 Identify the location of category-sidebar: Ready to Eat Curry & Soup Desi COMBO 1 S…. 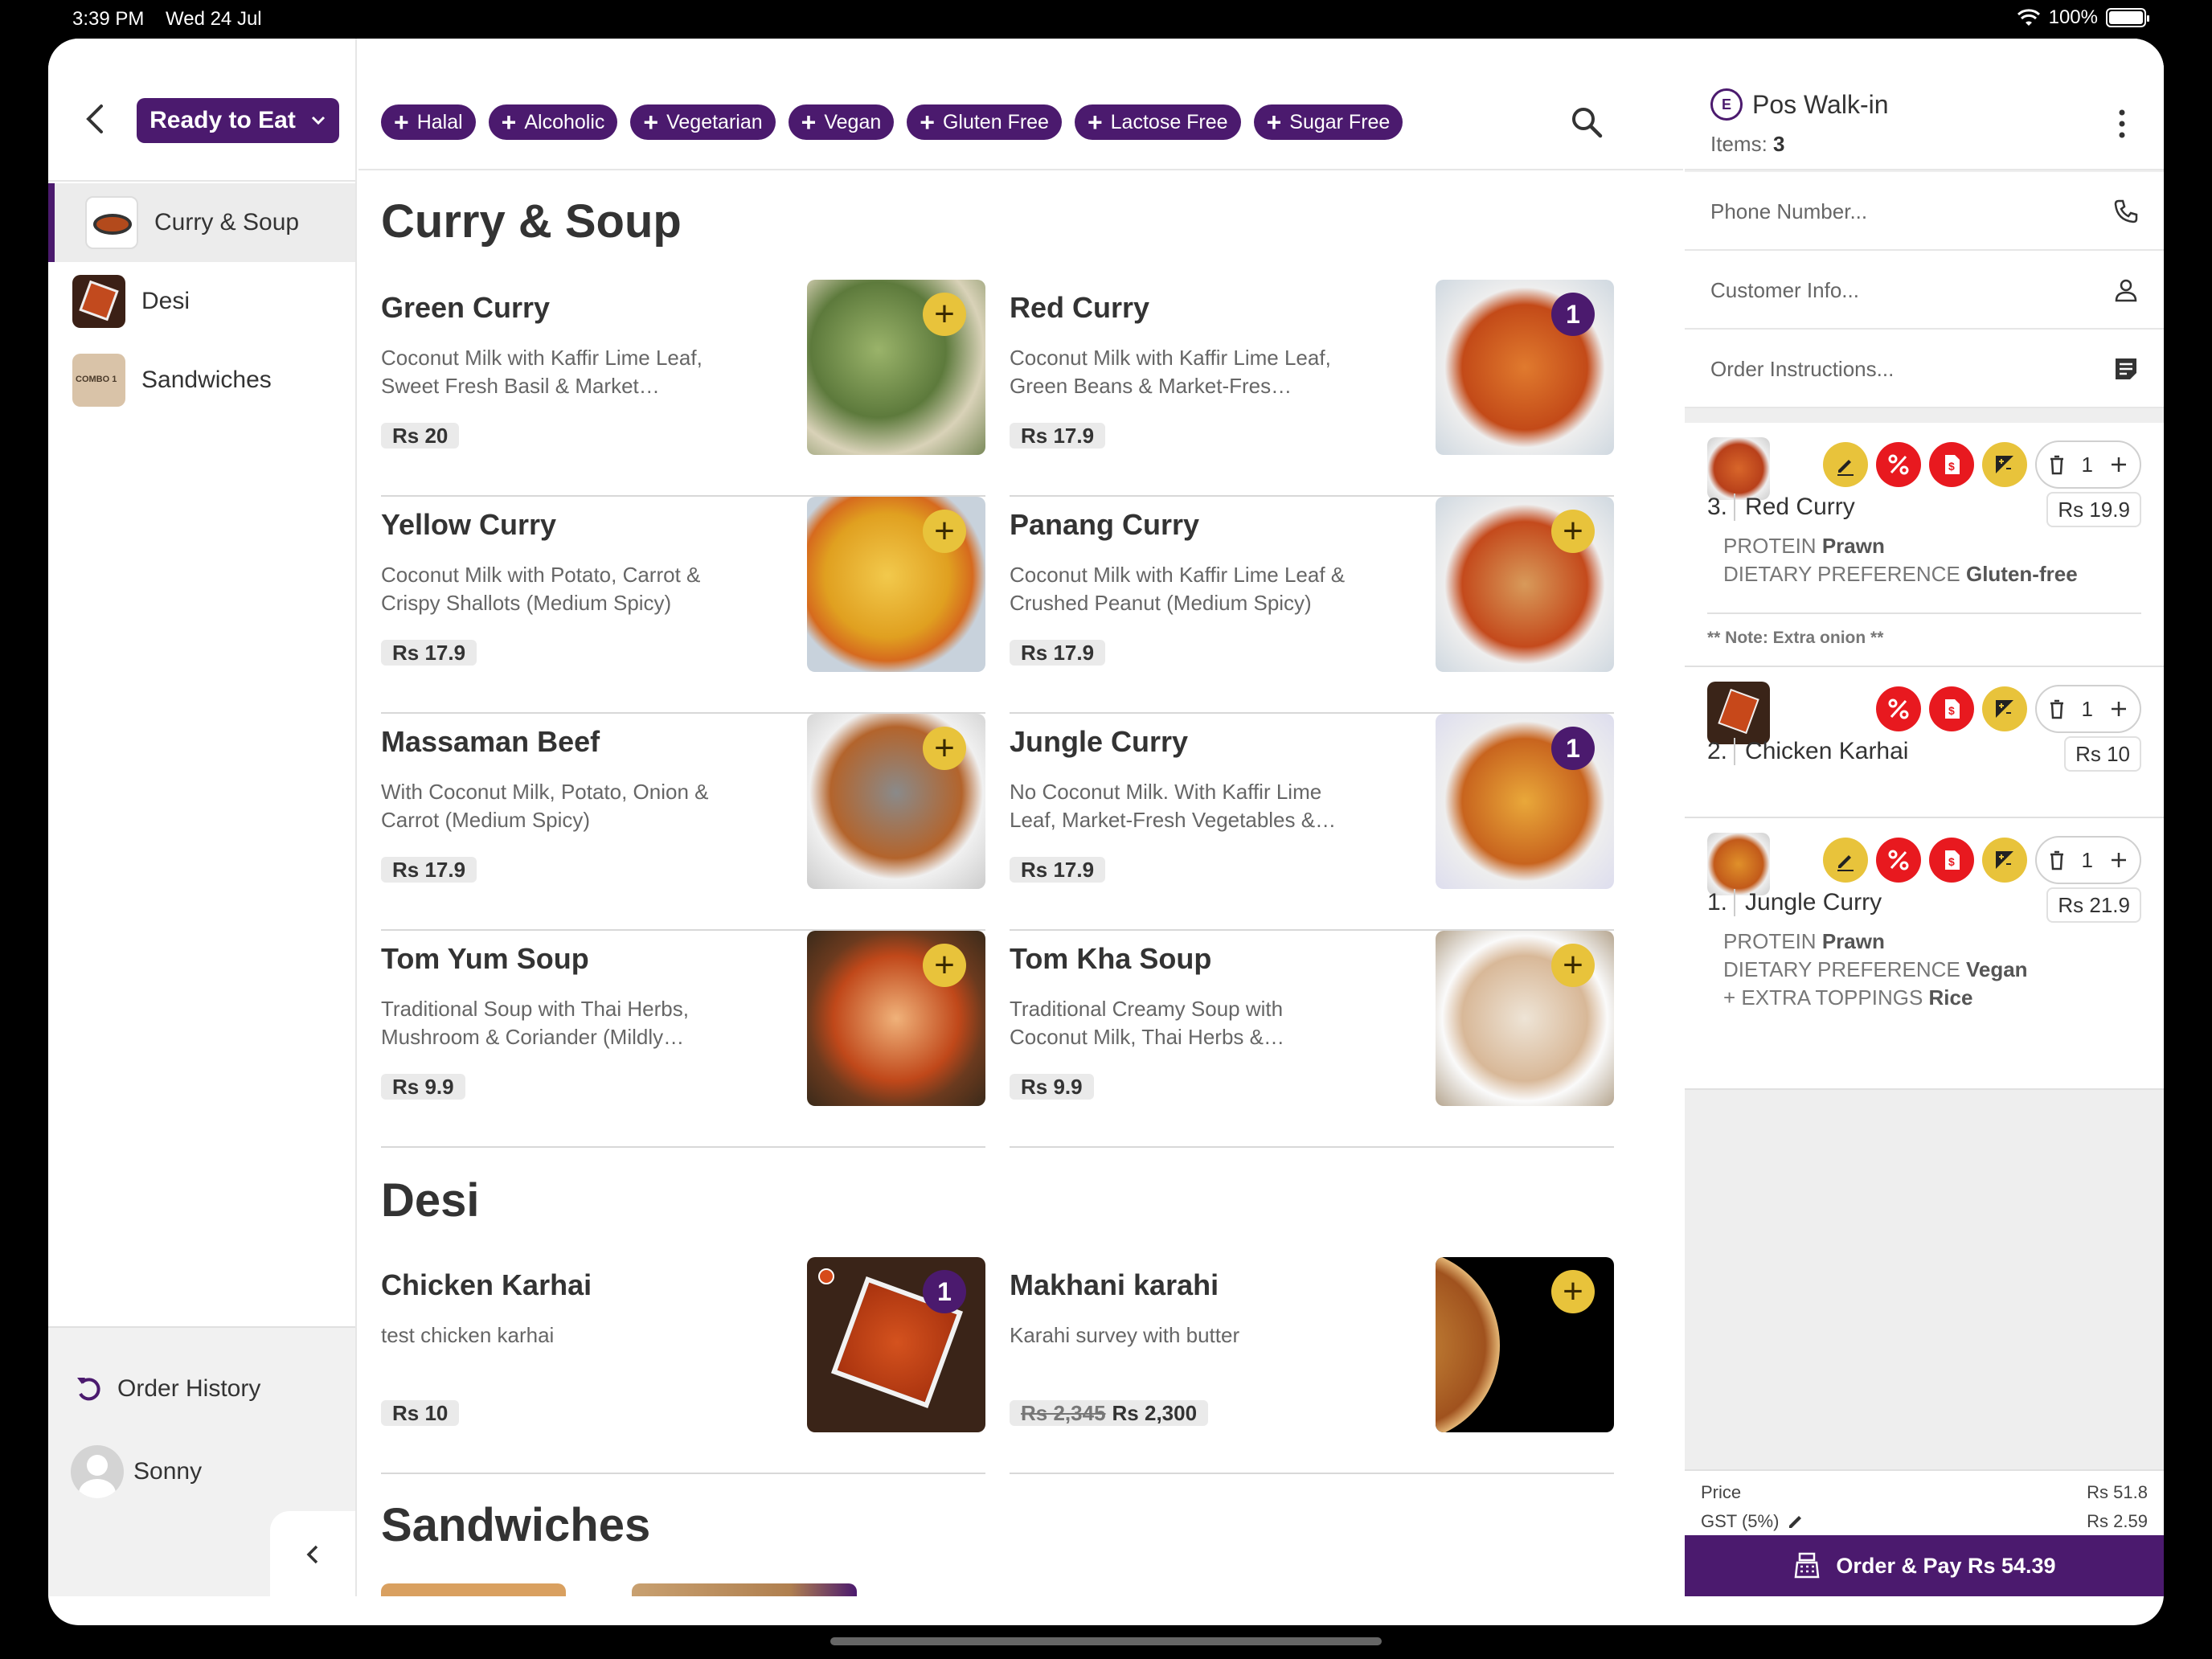
(202, 818).